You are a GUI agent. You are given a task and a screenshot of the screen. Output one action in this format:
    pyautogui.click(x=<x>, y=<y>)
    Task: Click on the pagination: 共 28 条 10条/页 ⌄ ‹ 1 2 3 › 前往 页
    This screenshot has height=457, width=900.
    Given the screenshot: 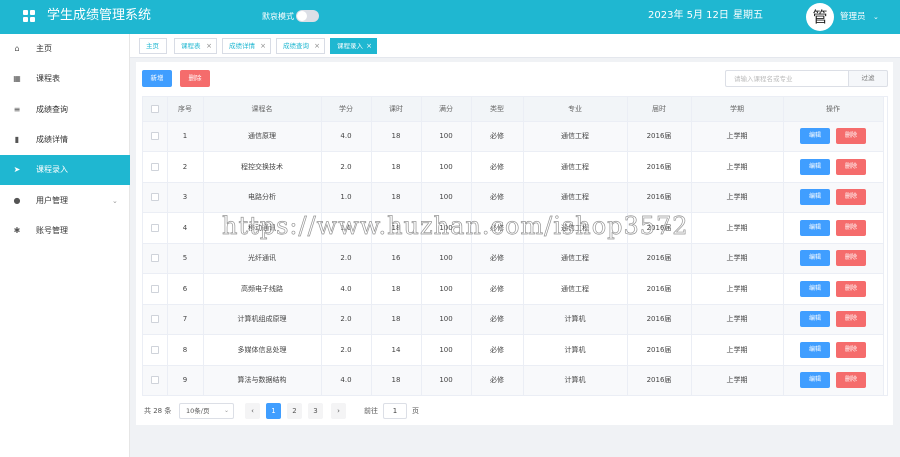 What is the action you would take?
    pyautogui.click(x=292, y=411)
    